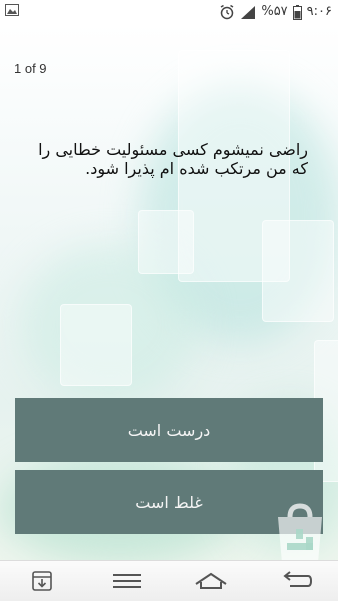 The height and width of the screenshot is (601, 338). I want to click on menu-icon, so click(126, 581).